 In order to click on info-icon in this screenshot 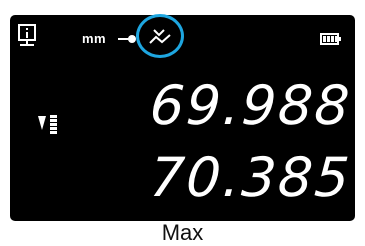, I will do `click(27, 38)`.